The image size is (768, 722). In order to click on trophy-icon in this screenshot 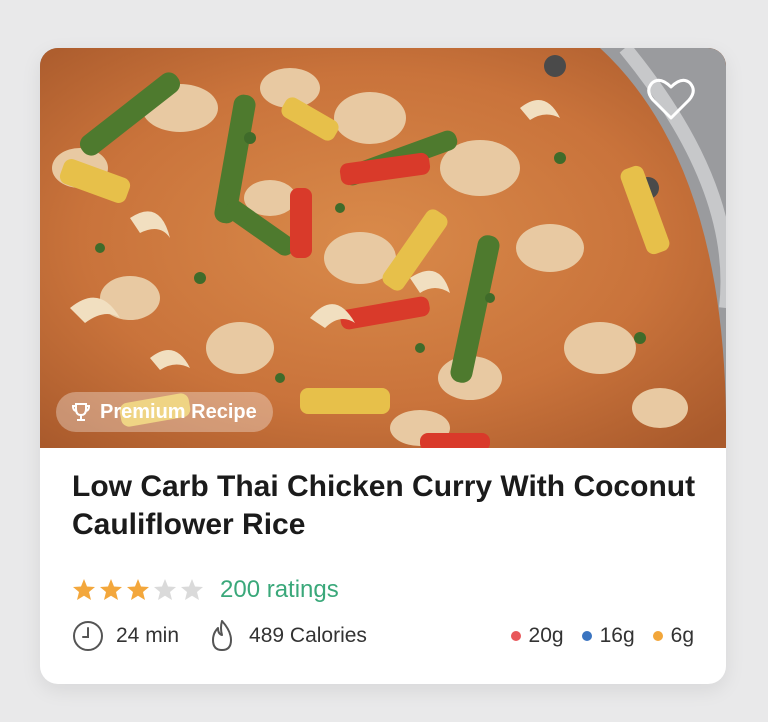, I will do `click(81, 412)`.